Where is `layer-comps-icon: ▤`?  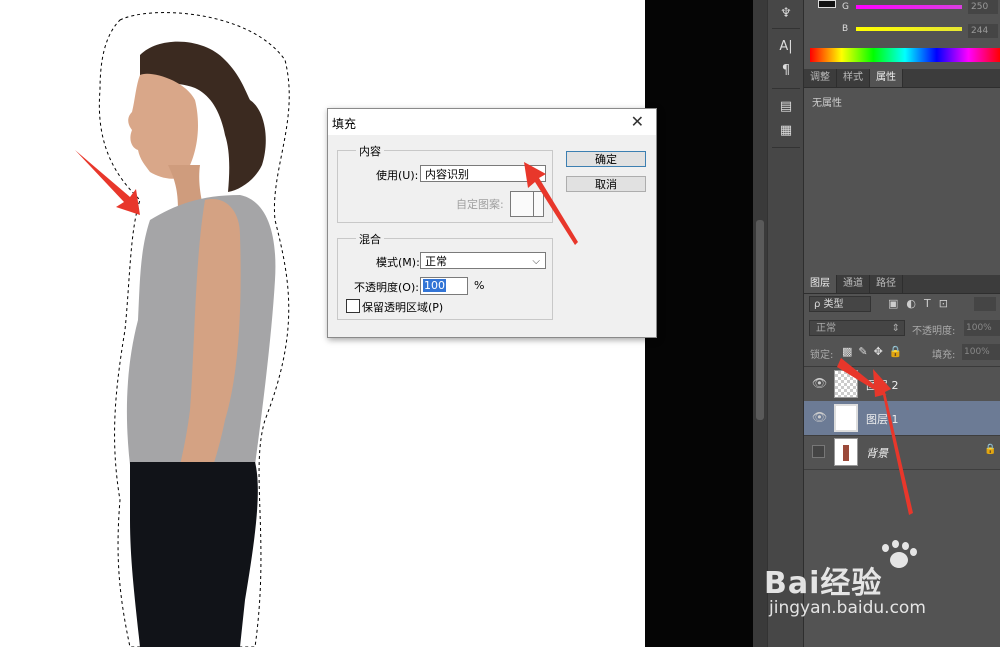
layer-comps-icon: ▤ is located at coordinates (786, 107).